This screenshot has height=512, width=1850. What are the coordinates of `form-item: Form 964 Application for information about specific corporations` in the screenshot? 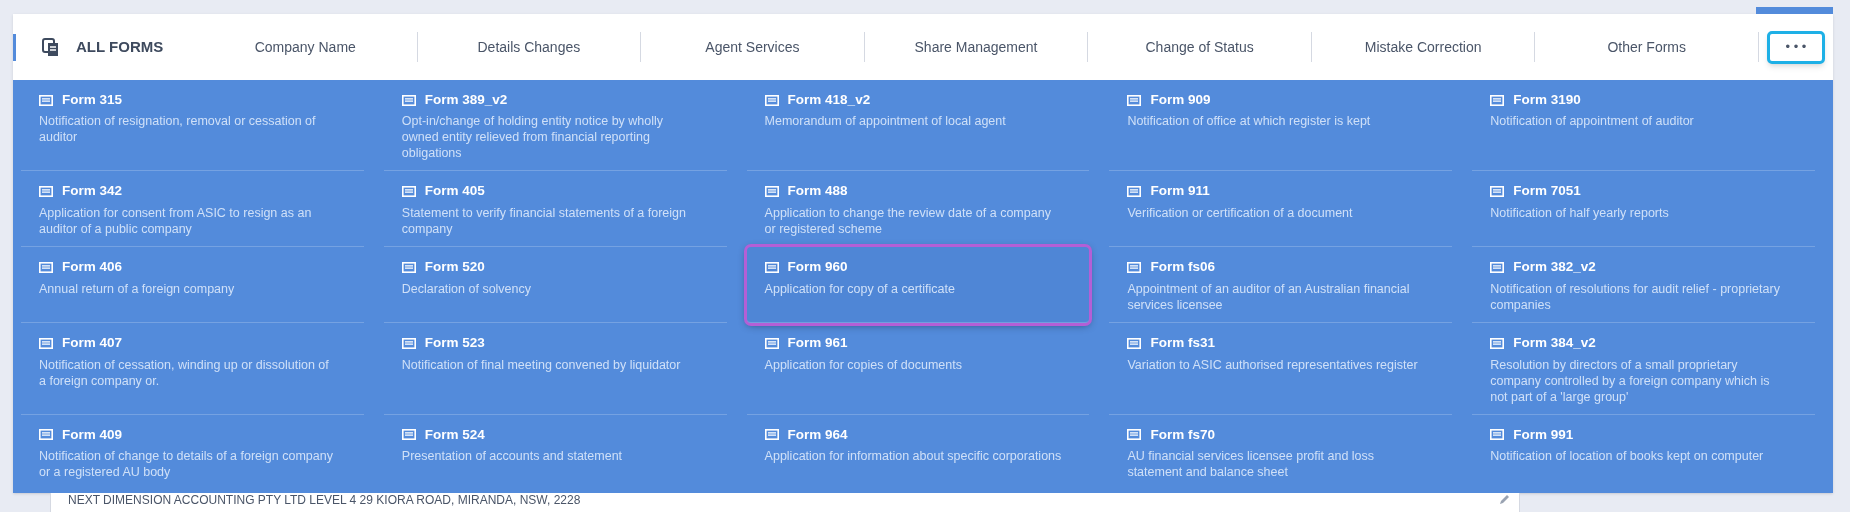 It's located at (918, 452).